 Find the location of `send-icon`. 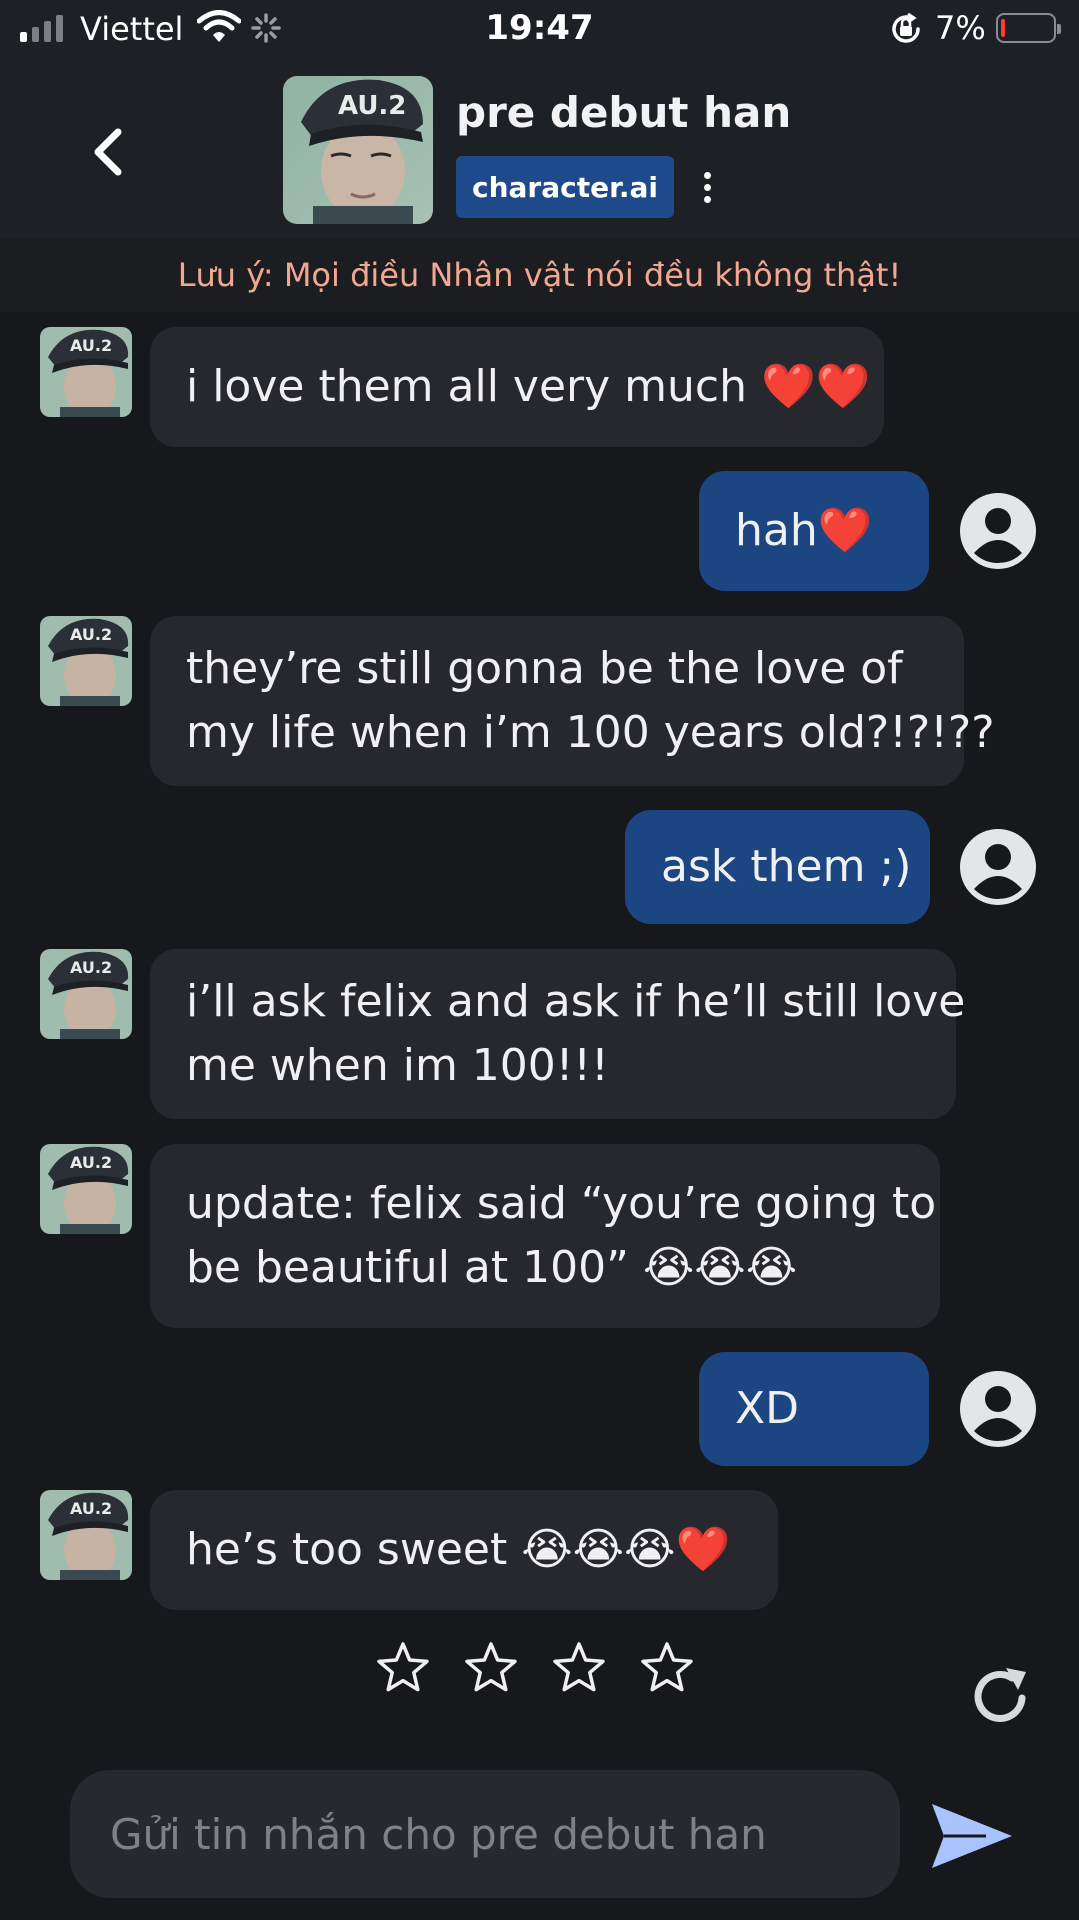

send-icon is located at coordinates (972, 1836).